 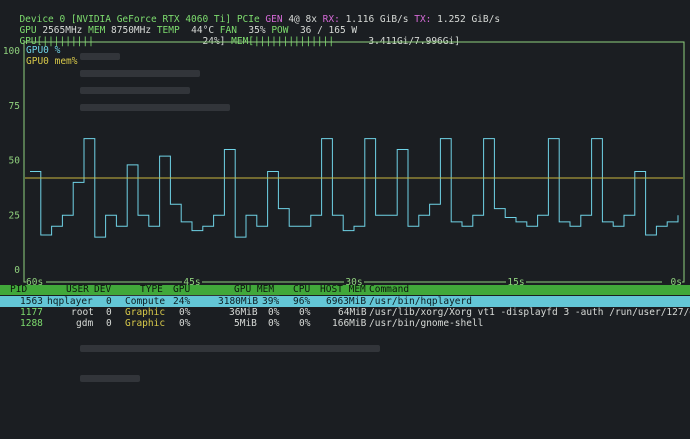 I want to click on col-host-mem: HOST MEM, so click(x=343, y=290).